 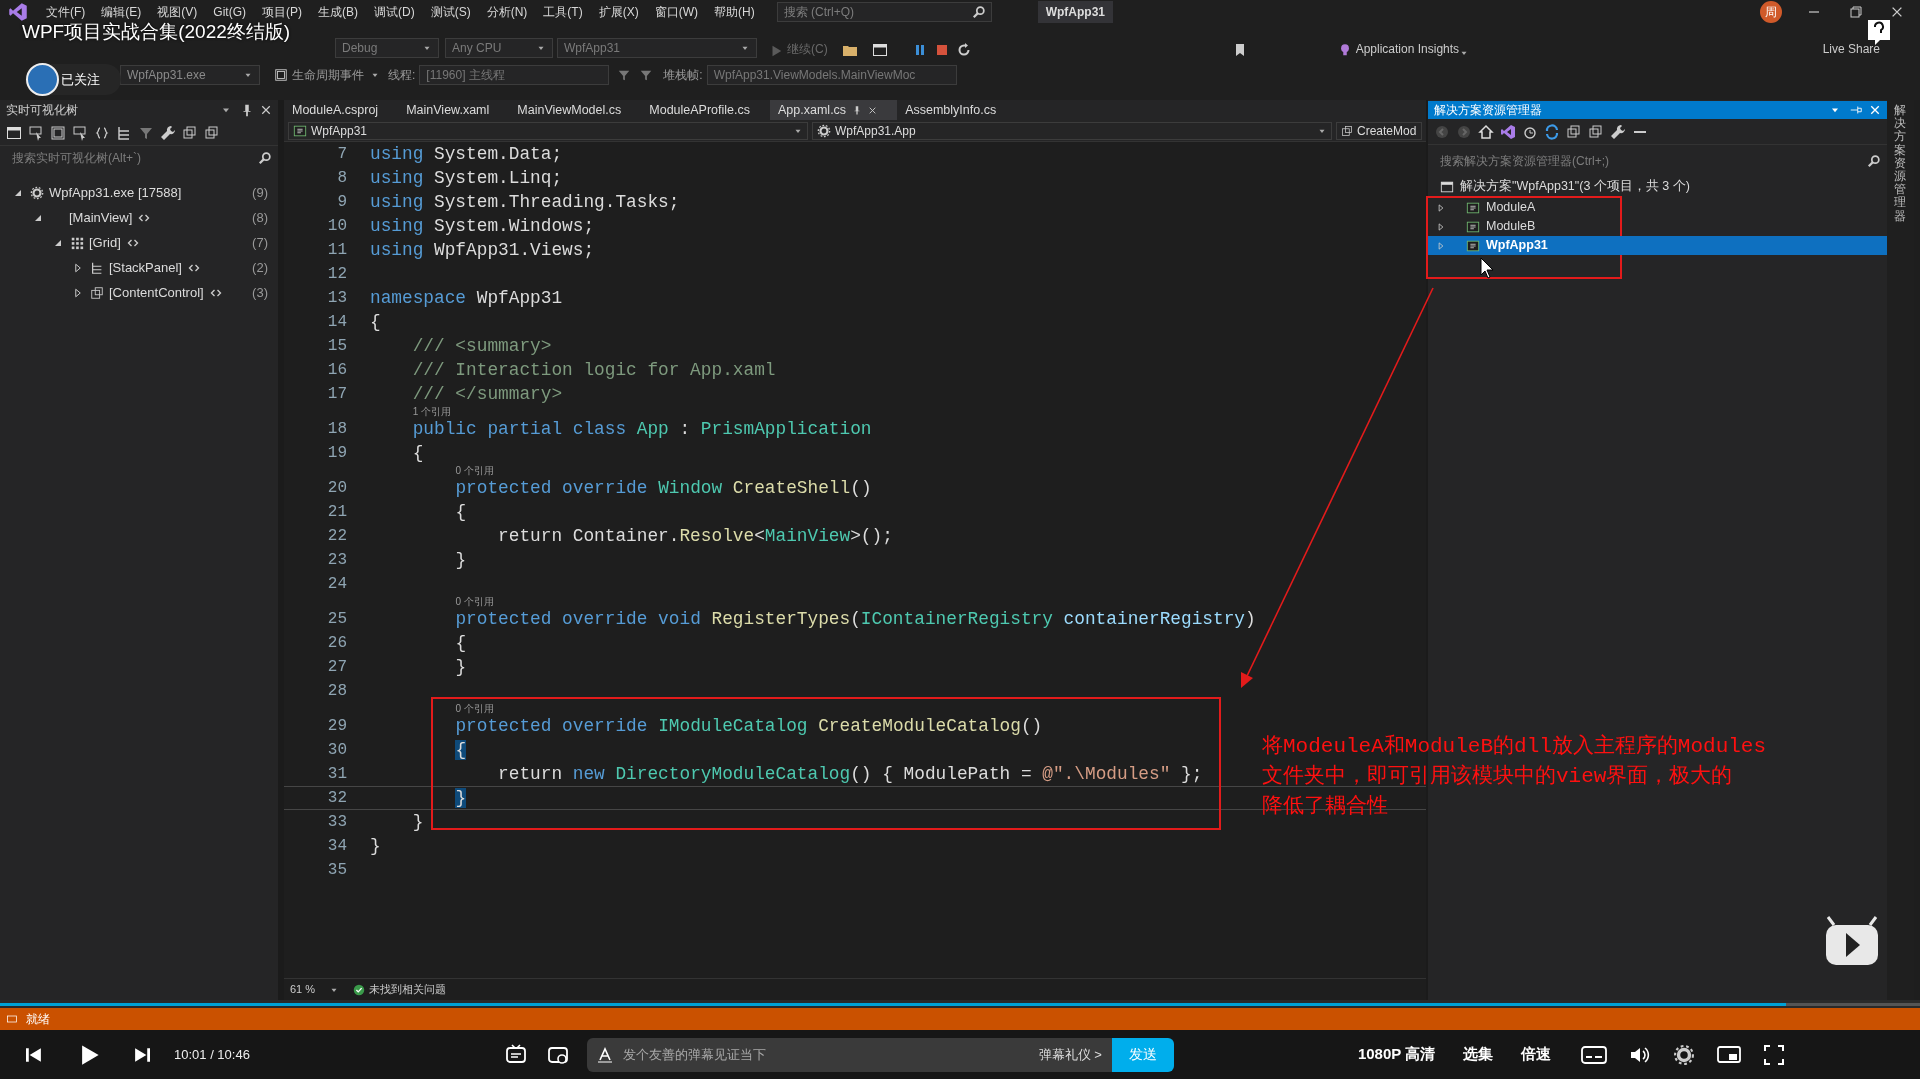 What do you see at coordinates (1396, 1054) in the screenshot?
I see `quality-button: 1080P 高清` at bounding box center [1396, 1054].